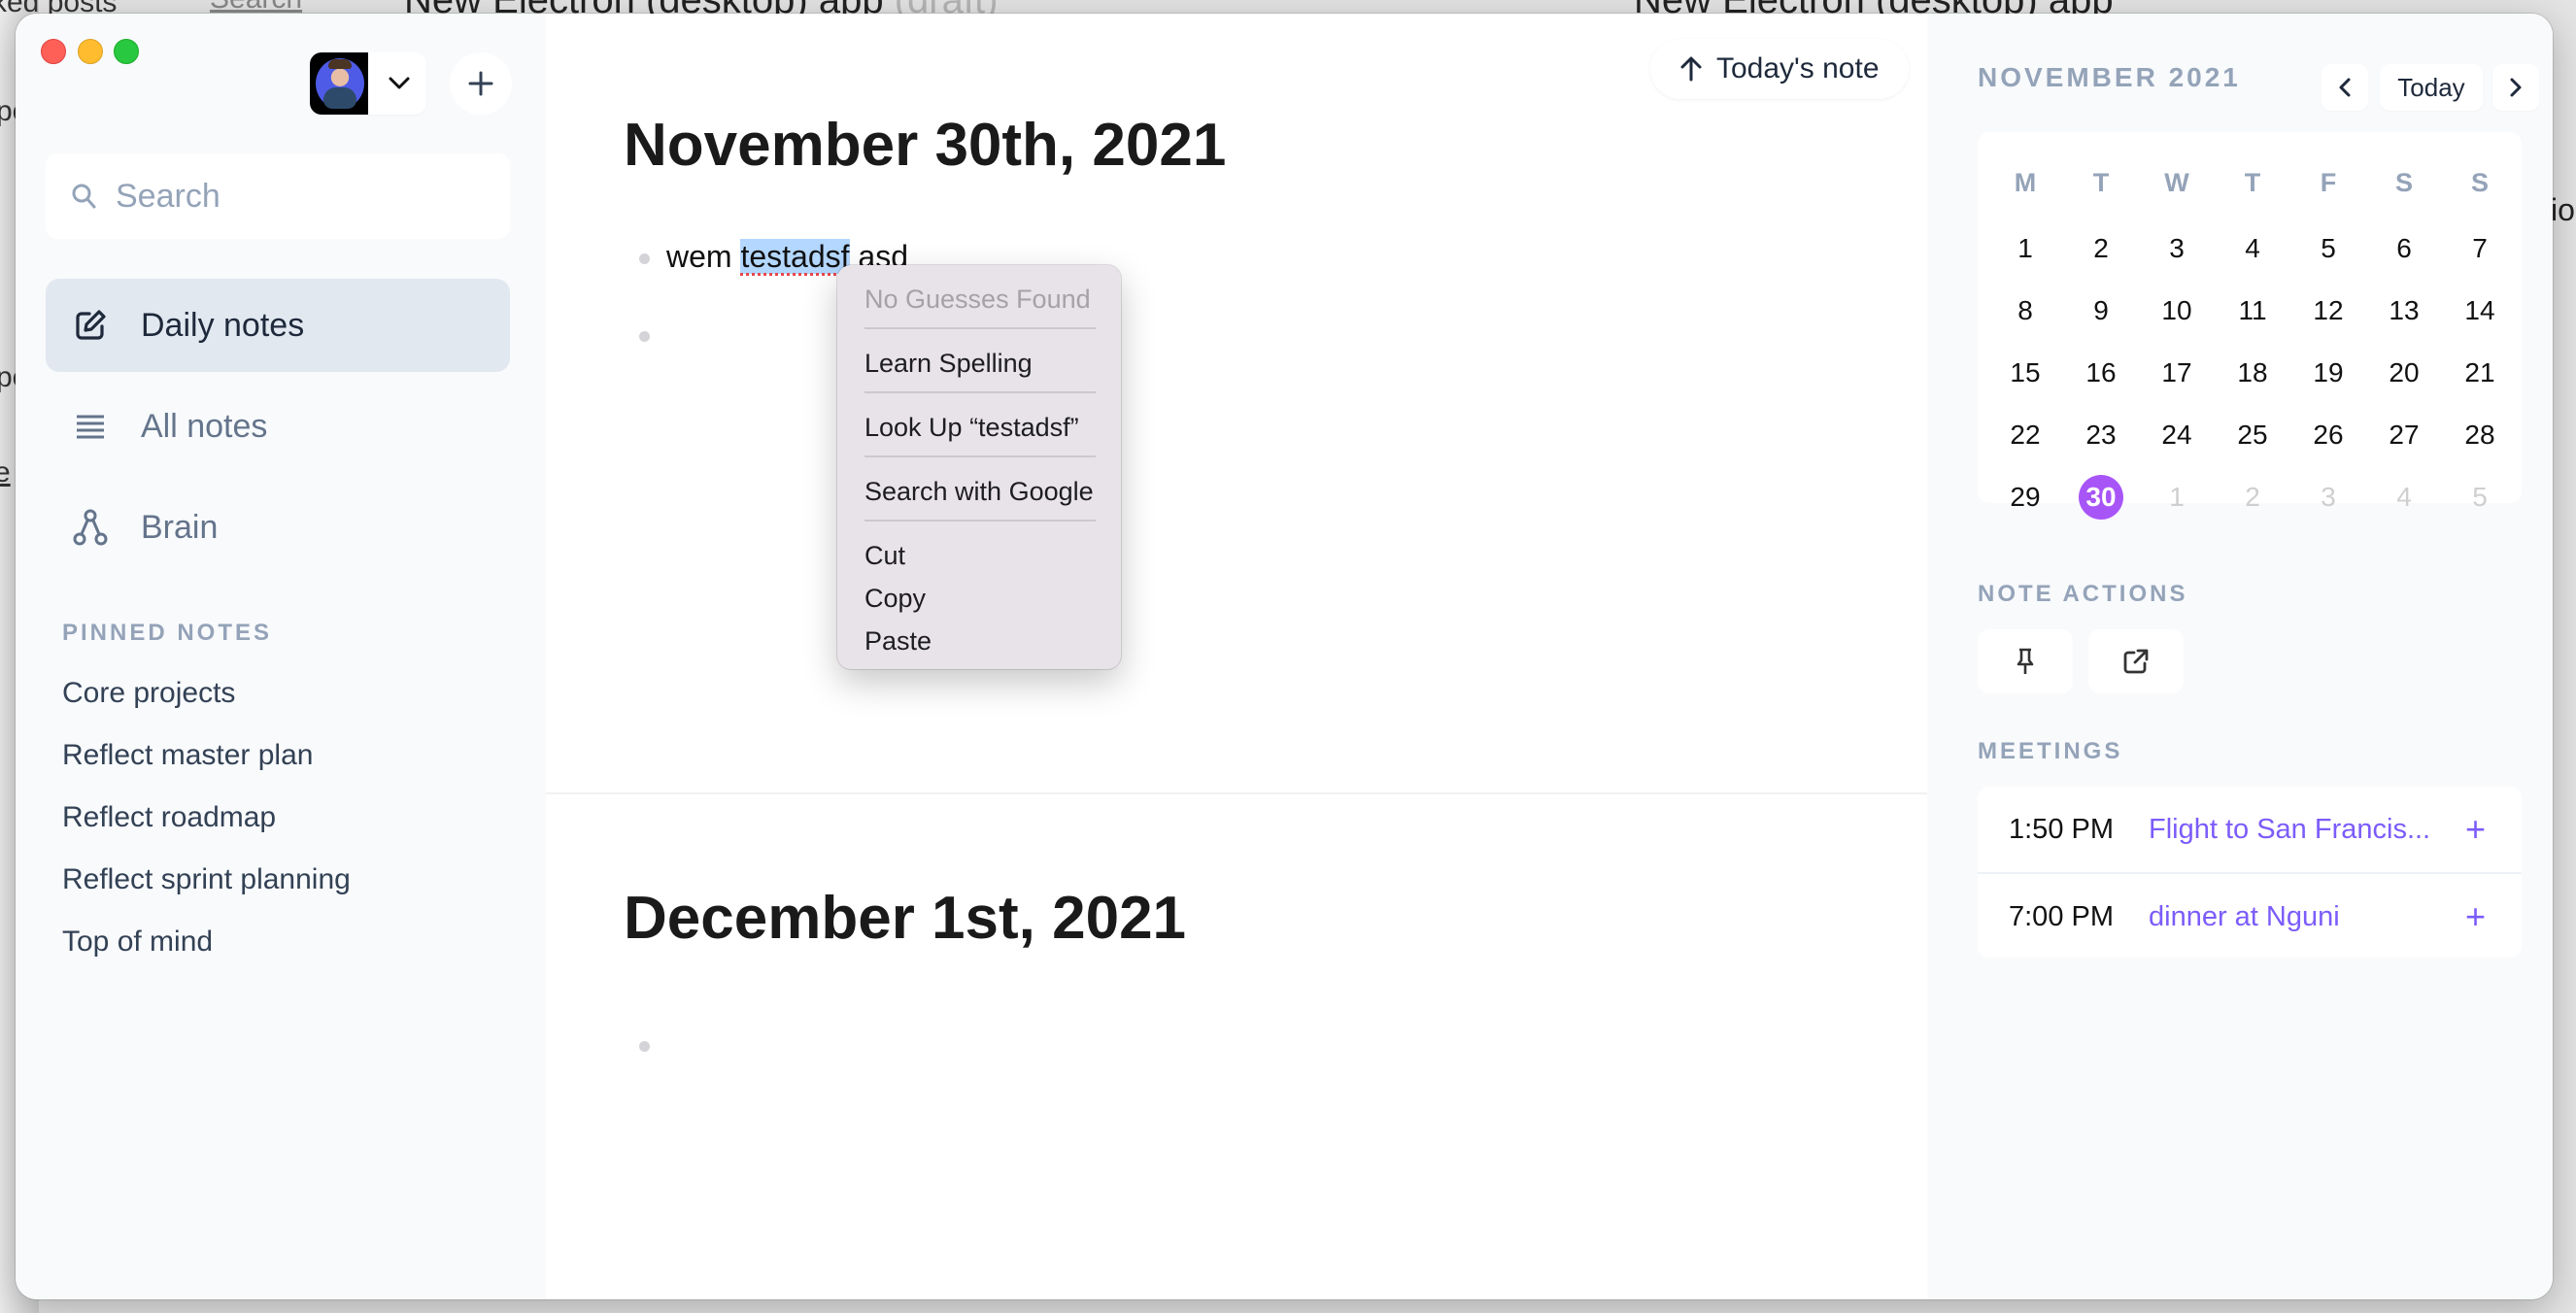 This screenshot has width=2576, height=1313. Describe the element at coordinates (2431, 87) in the screenshot. I see `calendar-today-button: Today` at that location.